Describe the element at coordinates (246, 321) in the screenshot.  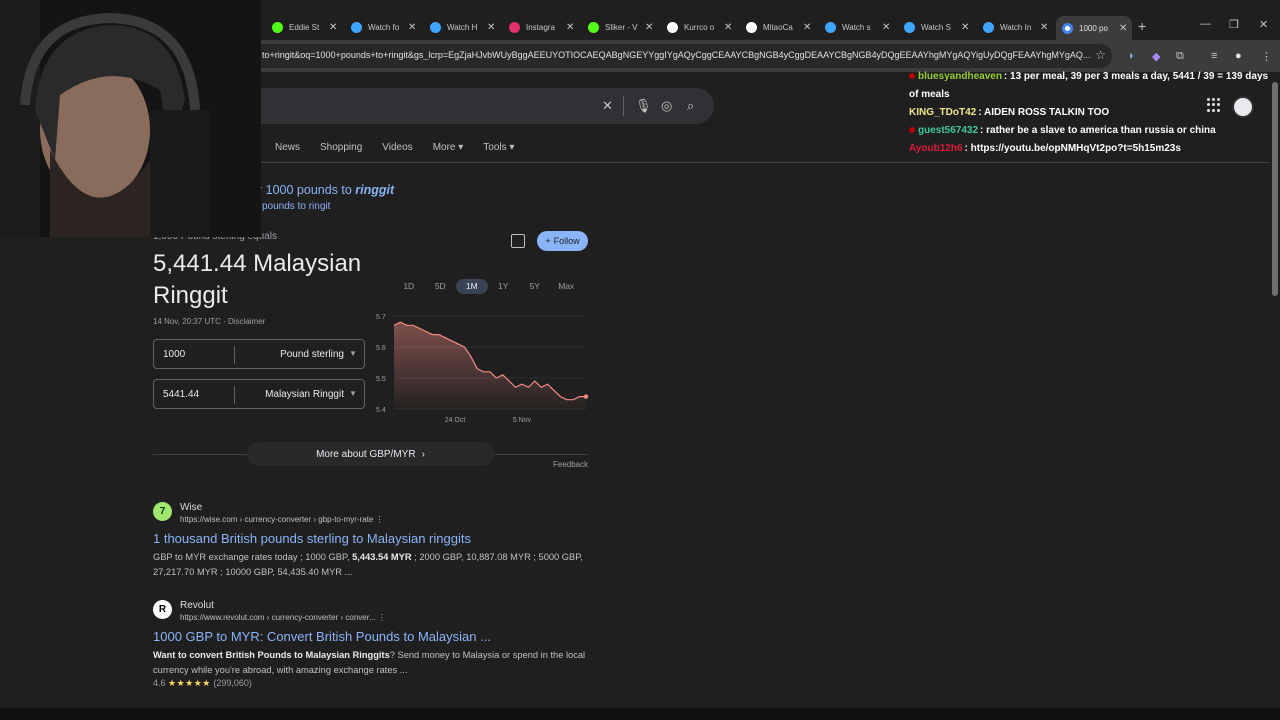
I see `disclaimer-link: Disclaimer` at that location.